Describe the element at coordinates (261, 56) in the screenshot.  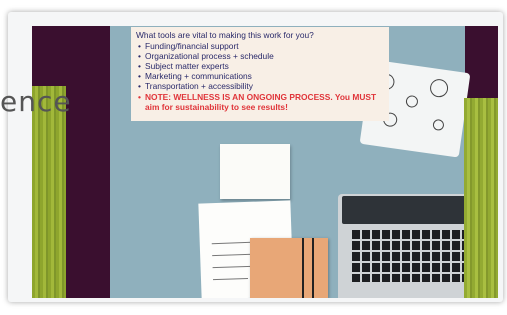
I see `list-item: Organizational process + schedule` at that location.